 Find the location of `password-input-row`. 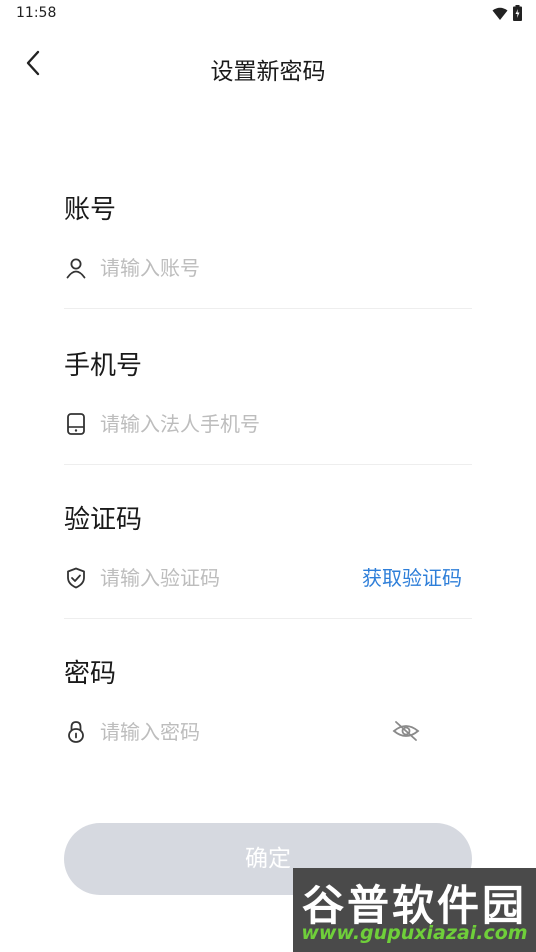

password-input-row is located at coordinates (268, 732).